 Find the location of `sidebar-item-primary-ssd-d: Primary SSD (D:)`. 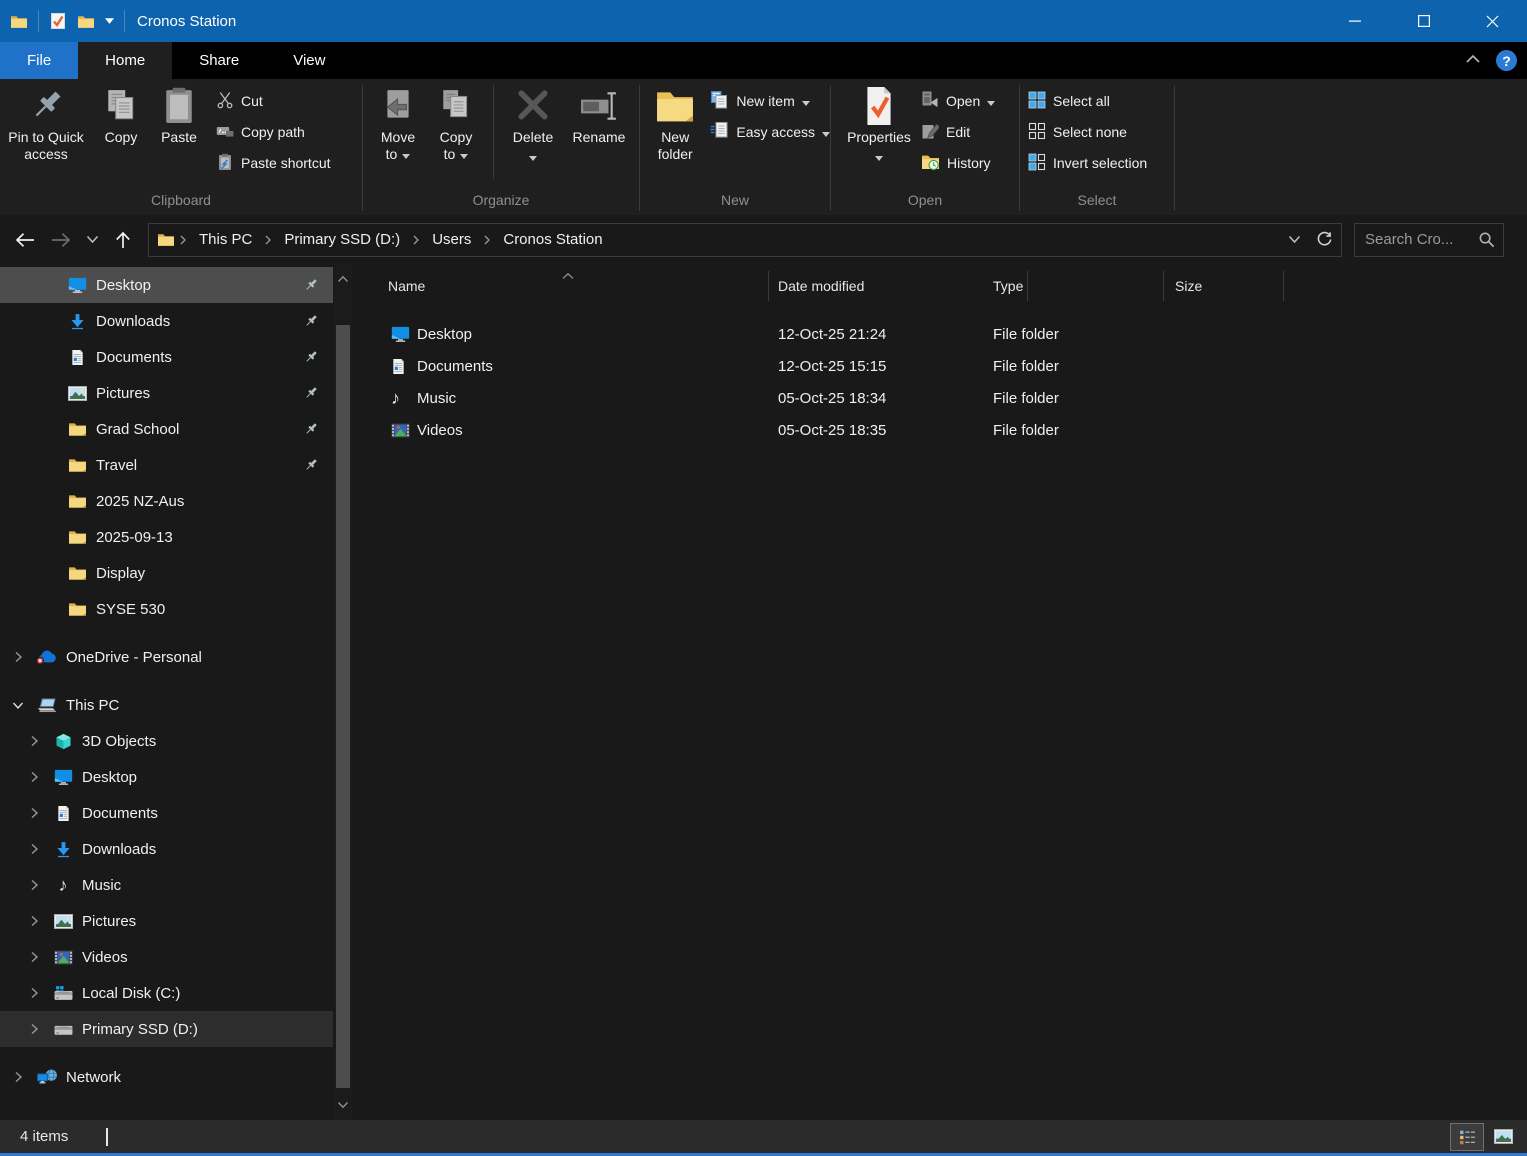

sidebar-item-primary-ssd-d: Primary SSD (D:) is located at coordinates (166, 1029).